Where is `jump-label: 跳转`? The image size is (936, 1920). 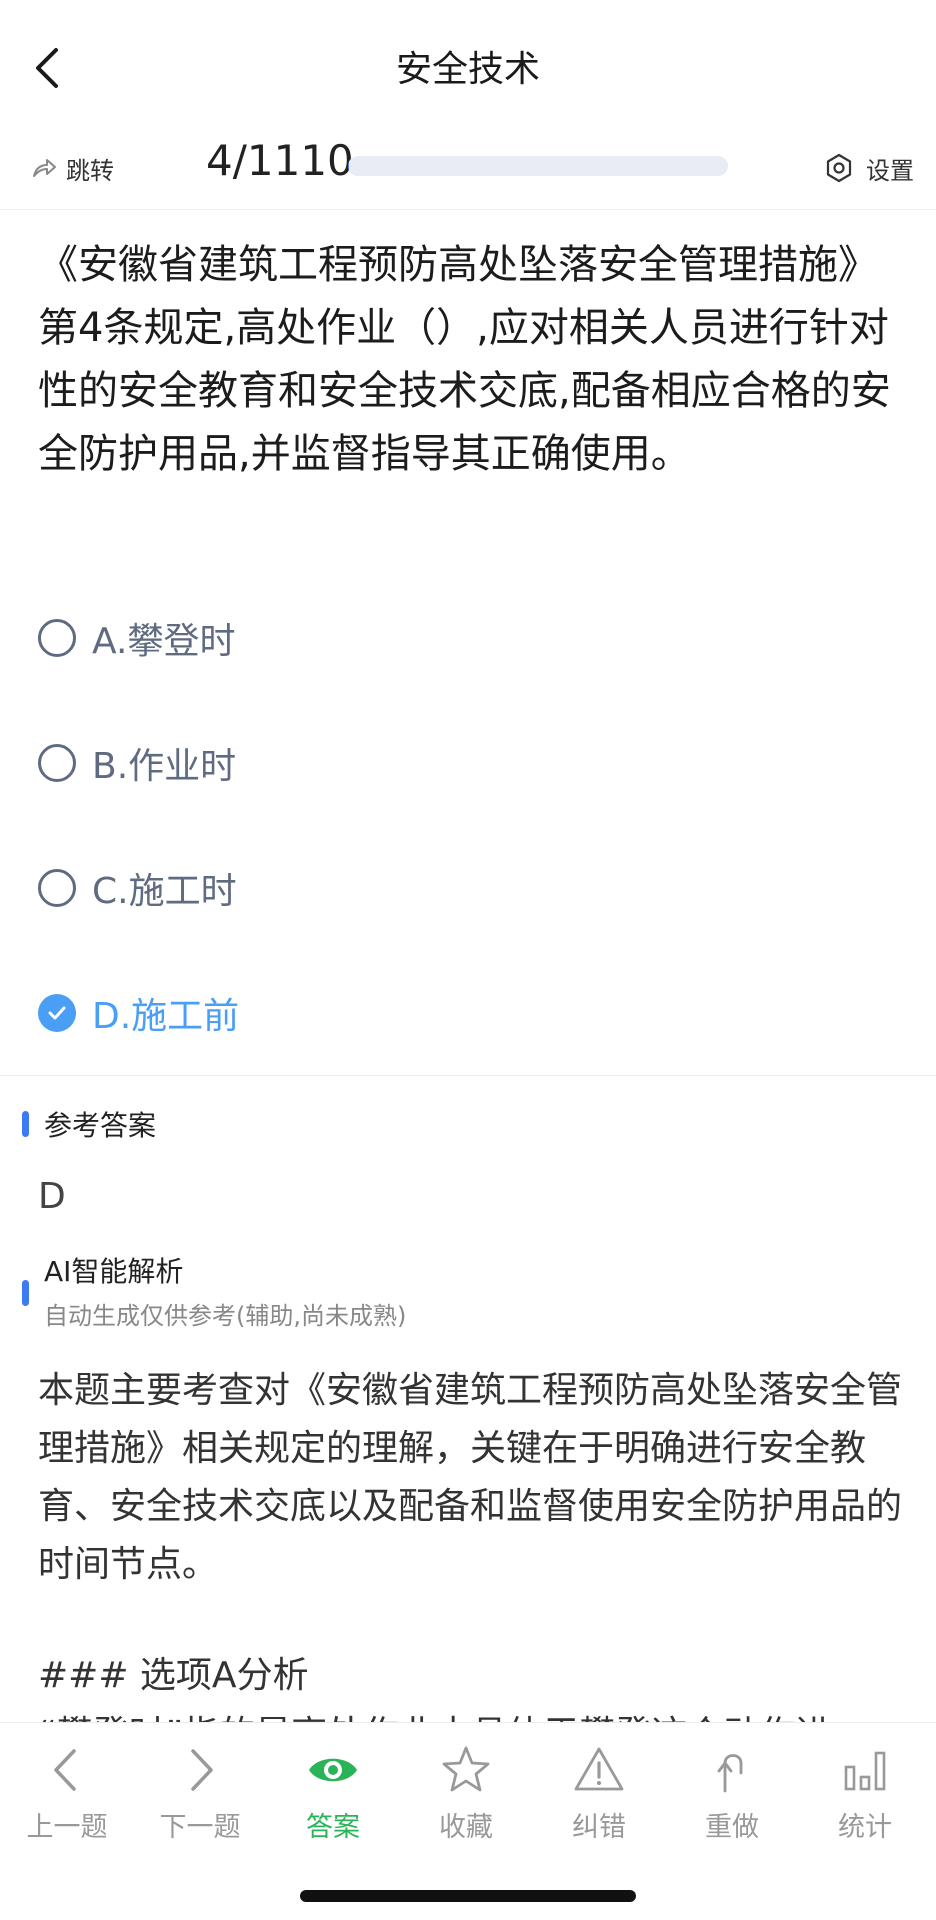 jump-label: 跳转 is located at coordinates (90, 170).